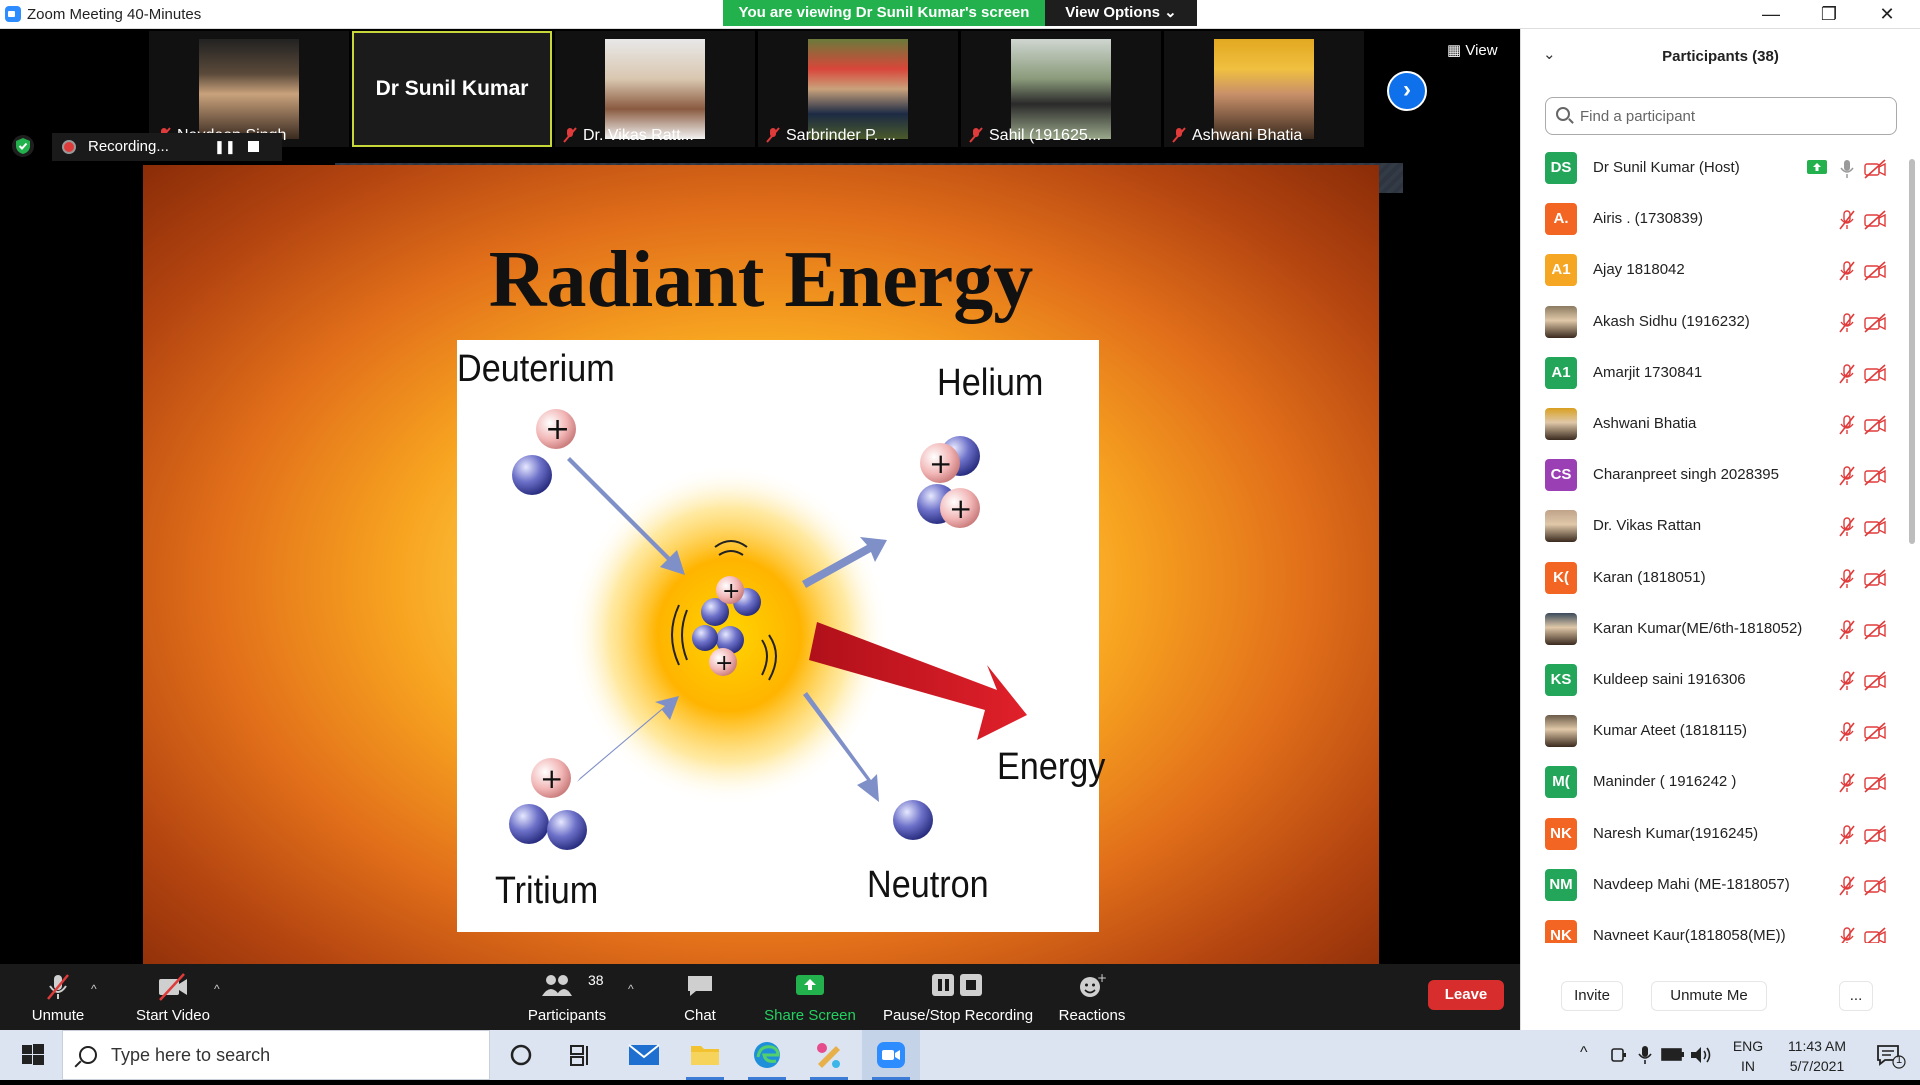 The width and height of the screenshot is (1920, 1085). Describe the element at coordinates (33, 1055) in the screenshot. I see `windows-start-icon` at that location.